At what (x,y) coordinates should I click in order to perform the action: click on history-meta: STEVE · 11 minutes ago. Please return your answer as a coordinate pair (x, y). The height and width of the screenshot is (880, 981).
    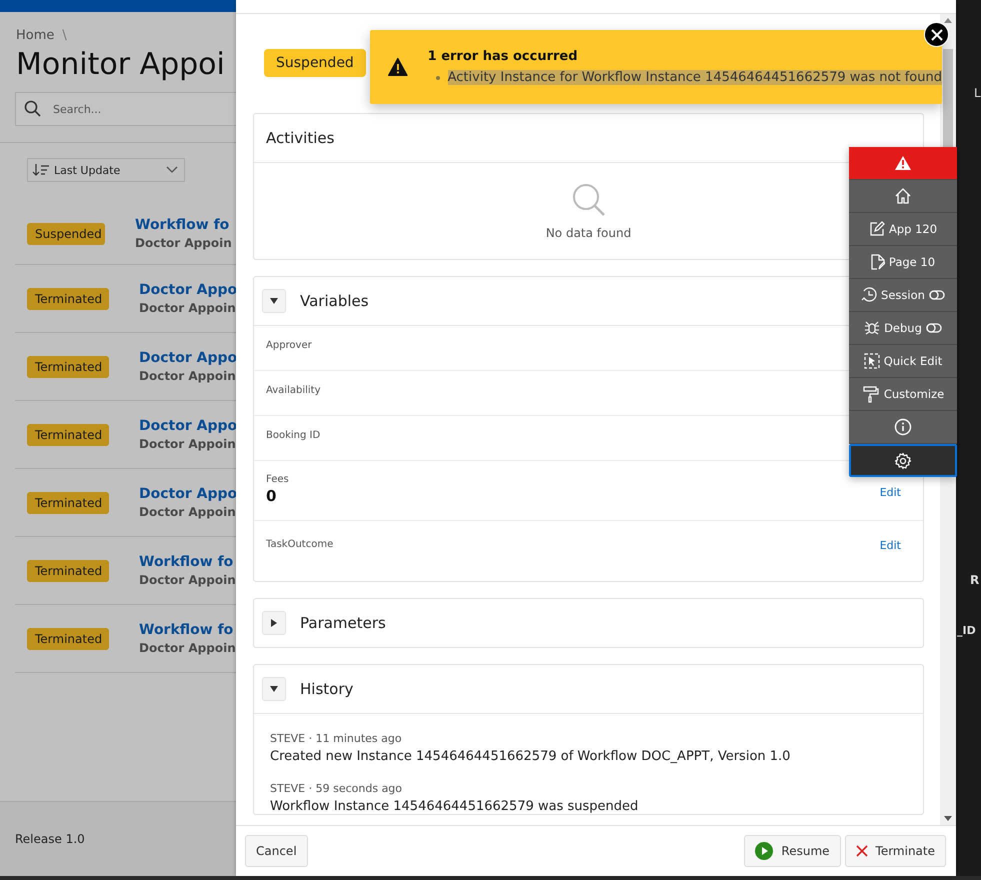
    Looking at the image, I should click on (336, 738).